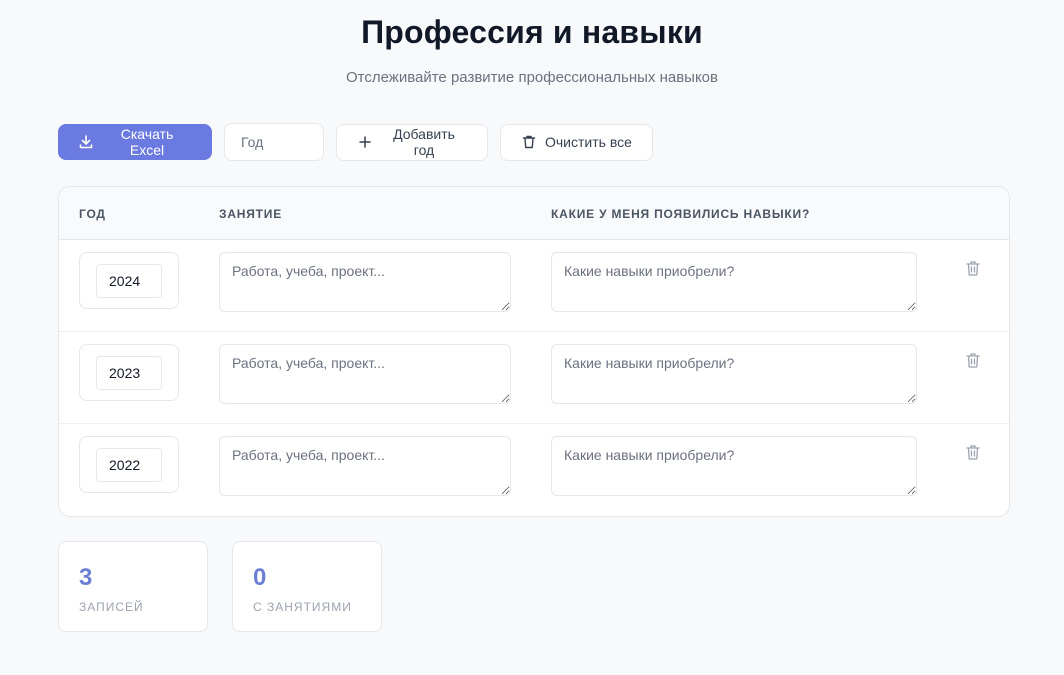 Image resolution: width=1064 pixels, height=675 pixels. I want to click on year-cell: 2024, so click(129, 280).